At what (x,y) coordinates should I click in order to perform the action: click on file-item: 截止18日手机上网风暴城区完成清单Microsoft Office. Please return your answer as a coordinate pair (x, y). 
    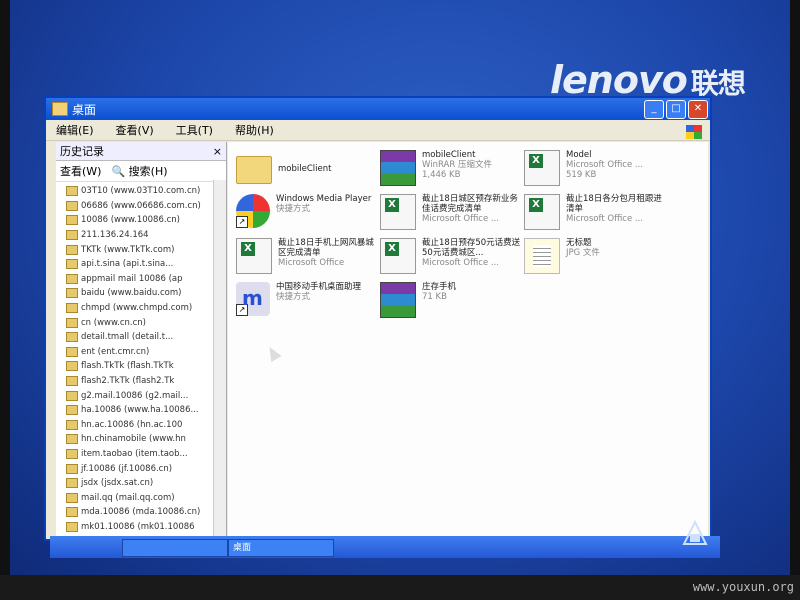
    Looking at the image, I should click on (308, 259).